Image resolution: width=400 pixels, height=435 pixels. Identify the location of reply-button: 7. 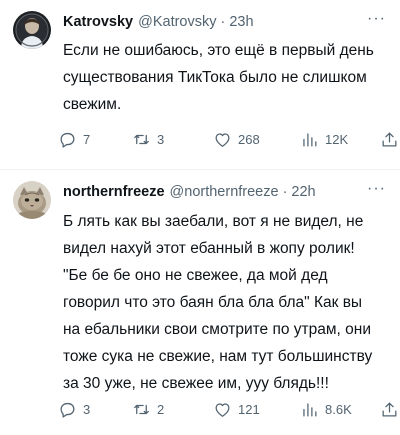
(74, 139).